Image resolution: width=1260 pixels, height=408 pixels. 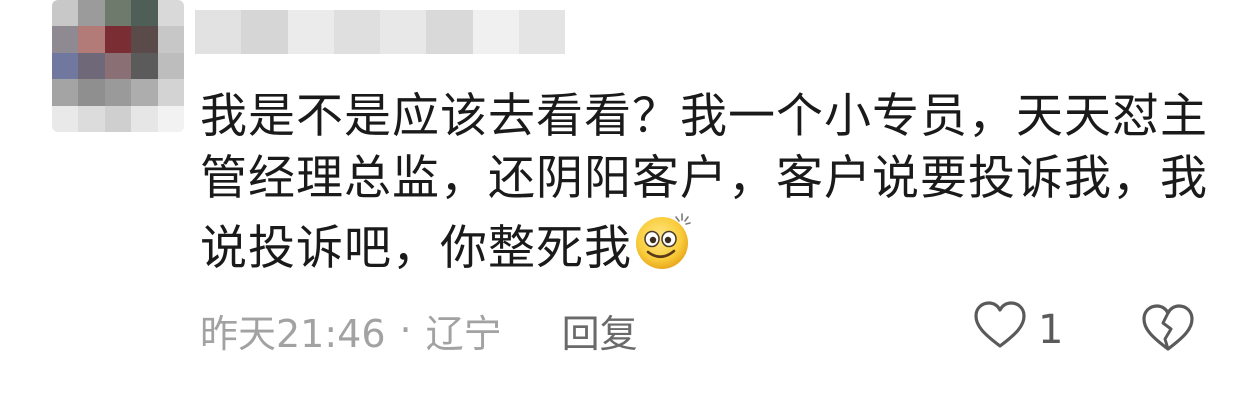 I want to click on like-count: 1, so click(x=1051, y=330).